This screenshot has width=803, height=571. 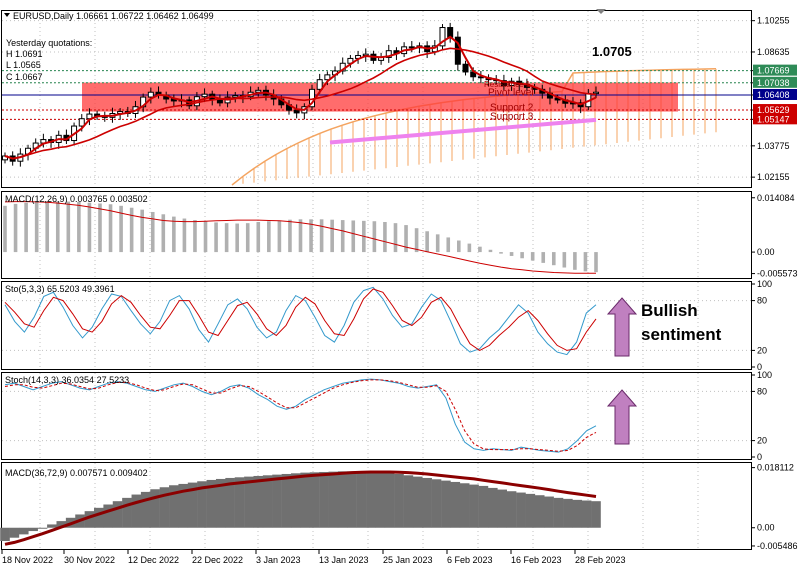 I want to click on macd2-title: MACD(36,72,9) 0.007571 0.009402, so click(x=76, y=473).